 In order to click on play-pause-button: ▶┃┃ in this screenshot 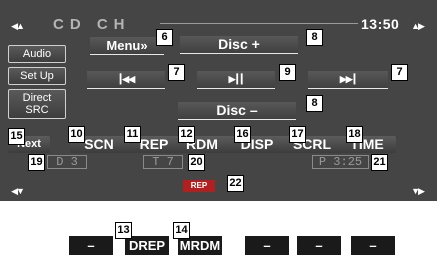, I will do `click(236, 80)`.